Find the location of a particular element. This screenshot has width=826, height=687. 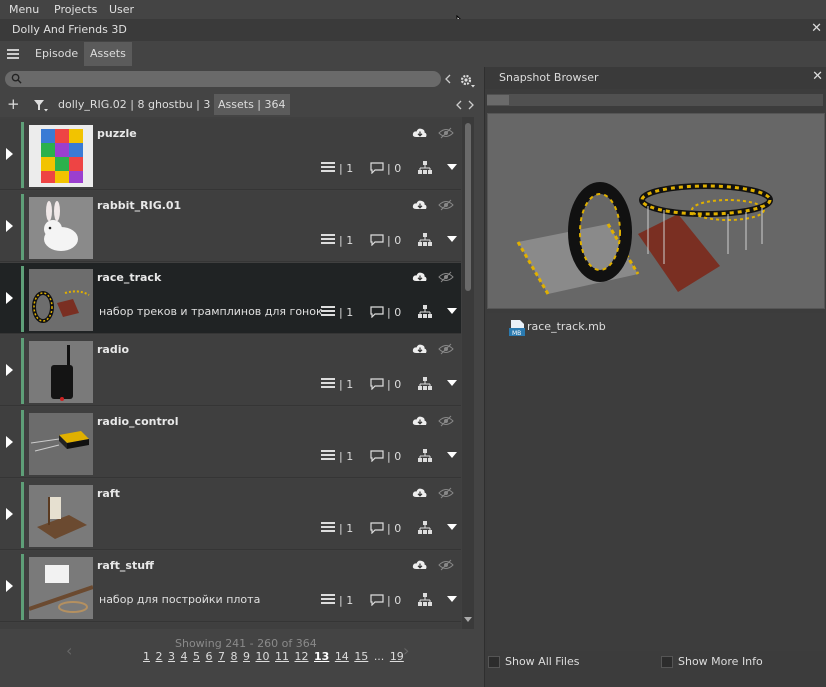

collapse-left-icon is located at coordinates (448, 79).